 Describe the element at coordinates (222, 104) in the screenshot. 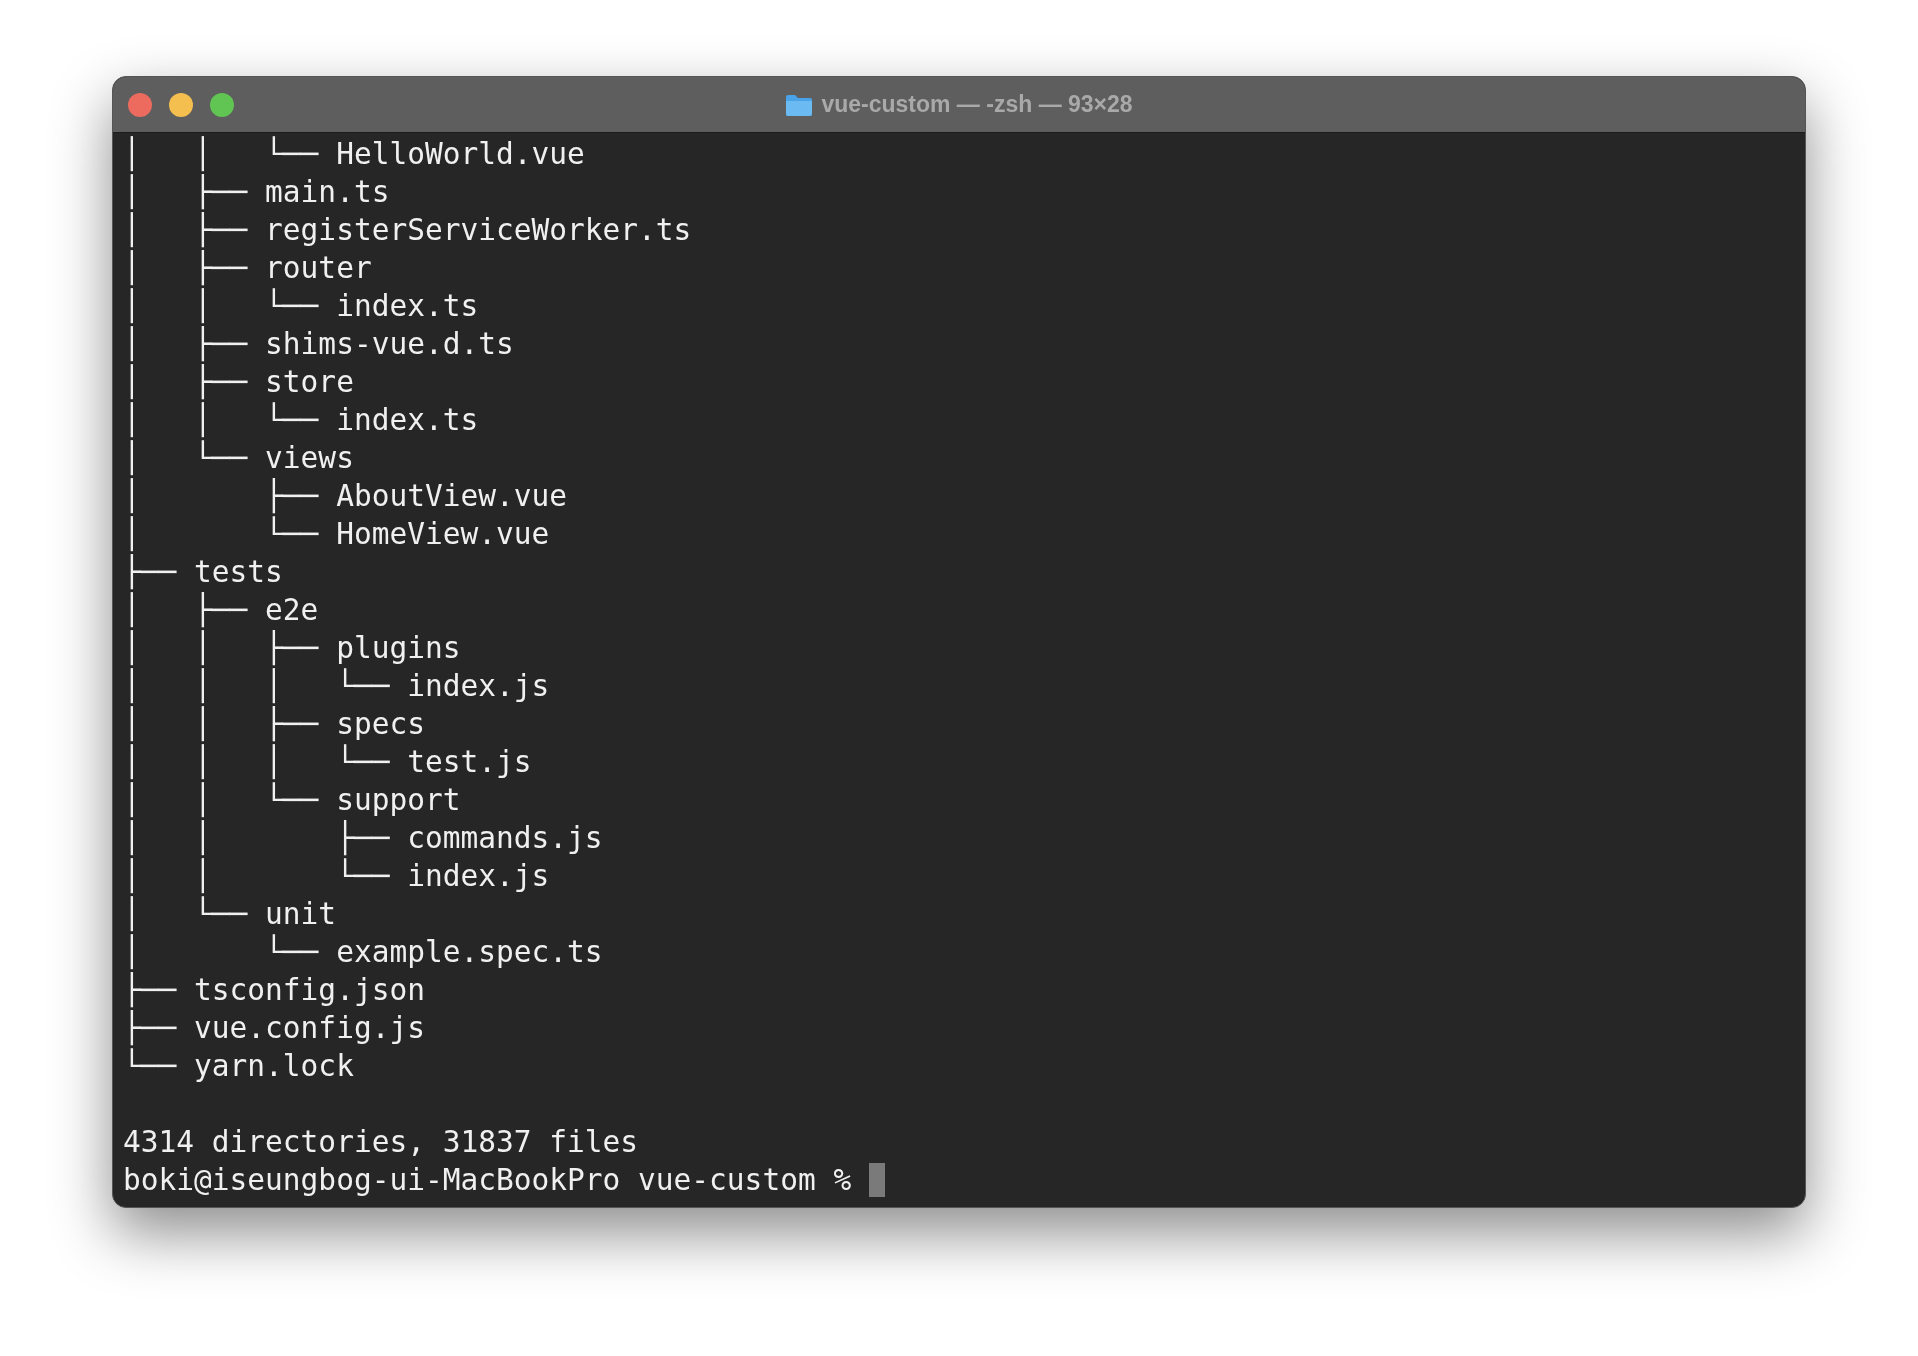

I see `zoom-button` at that location.